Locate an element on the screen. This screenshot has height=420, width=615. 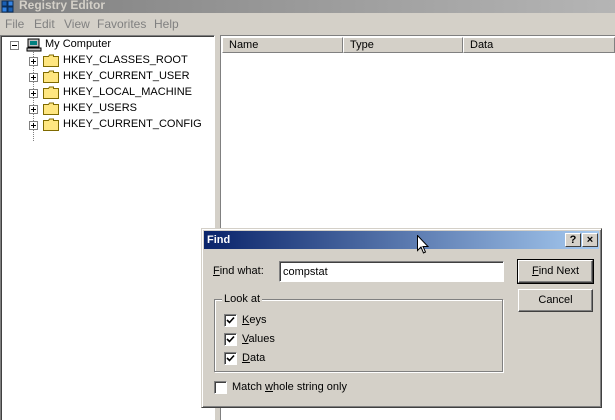
find-dialog-title-bar: Find ? × is located at coordinates (401, 240).